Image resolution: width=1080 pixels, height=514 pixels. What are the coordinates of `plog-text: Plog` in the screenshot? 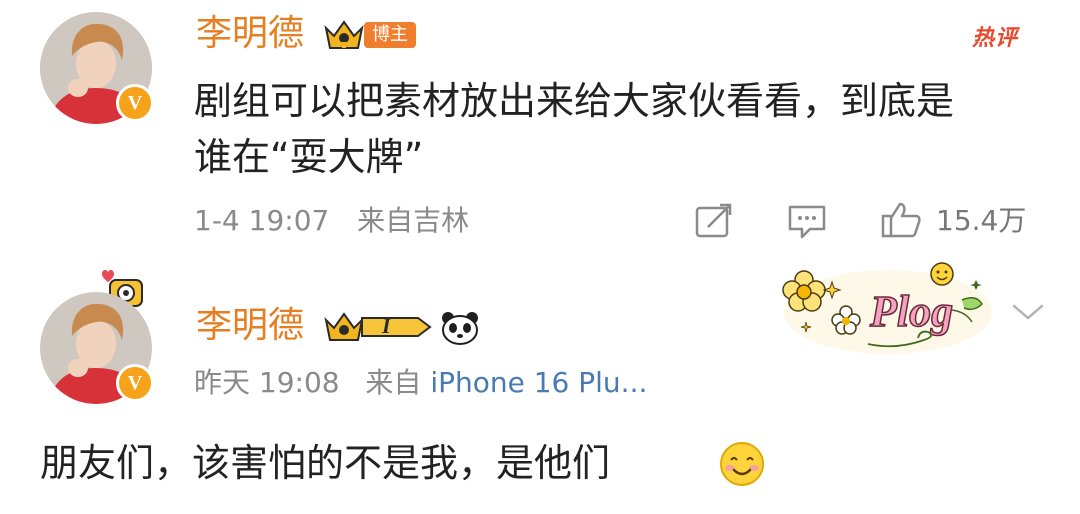 It's located at (911, 311).